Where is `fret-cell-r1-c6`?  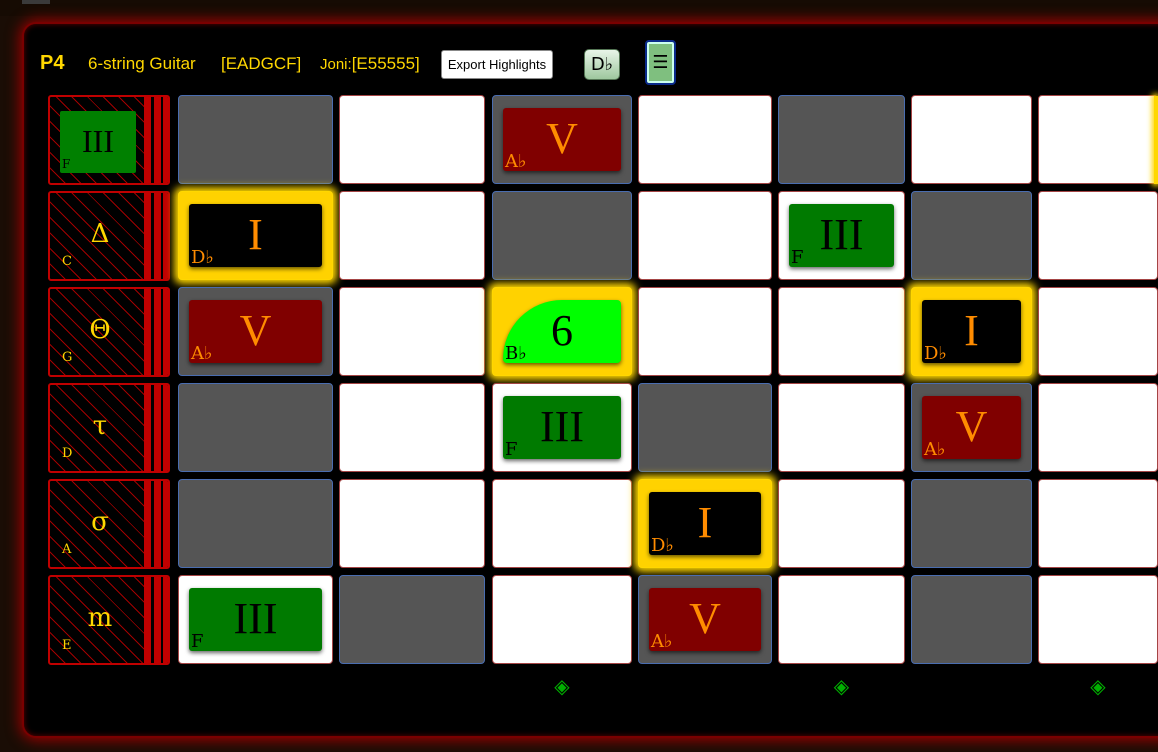
fret-cell-r1-c6 is located at coordinates (1098, 235).